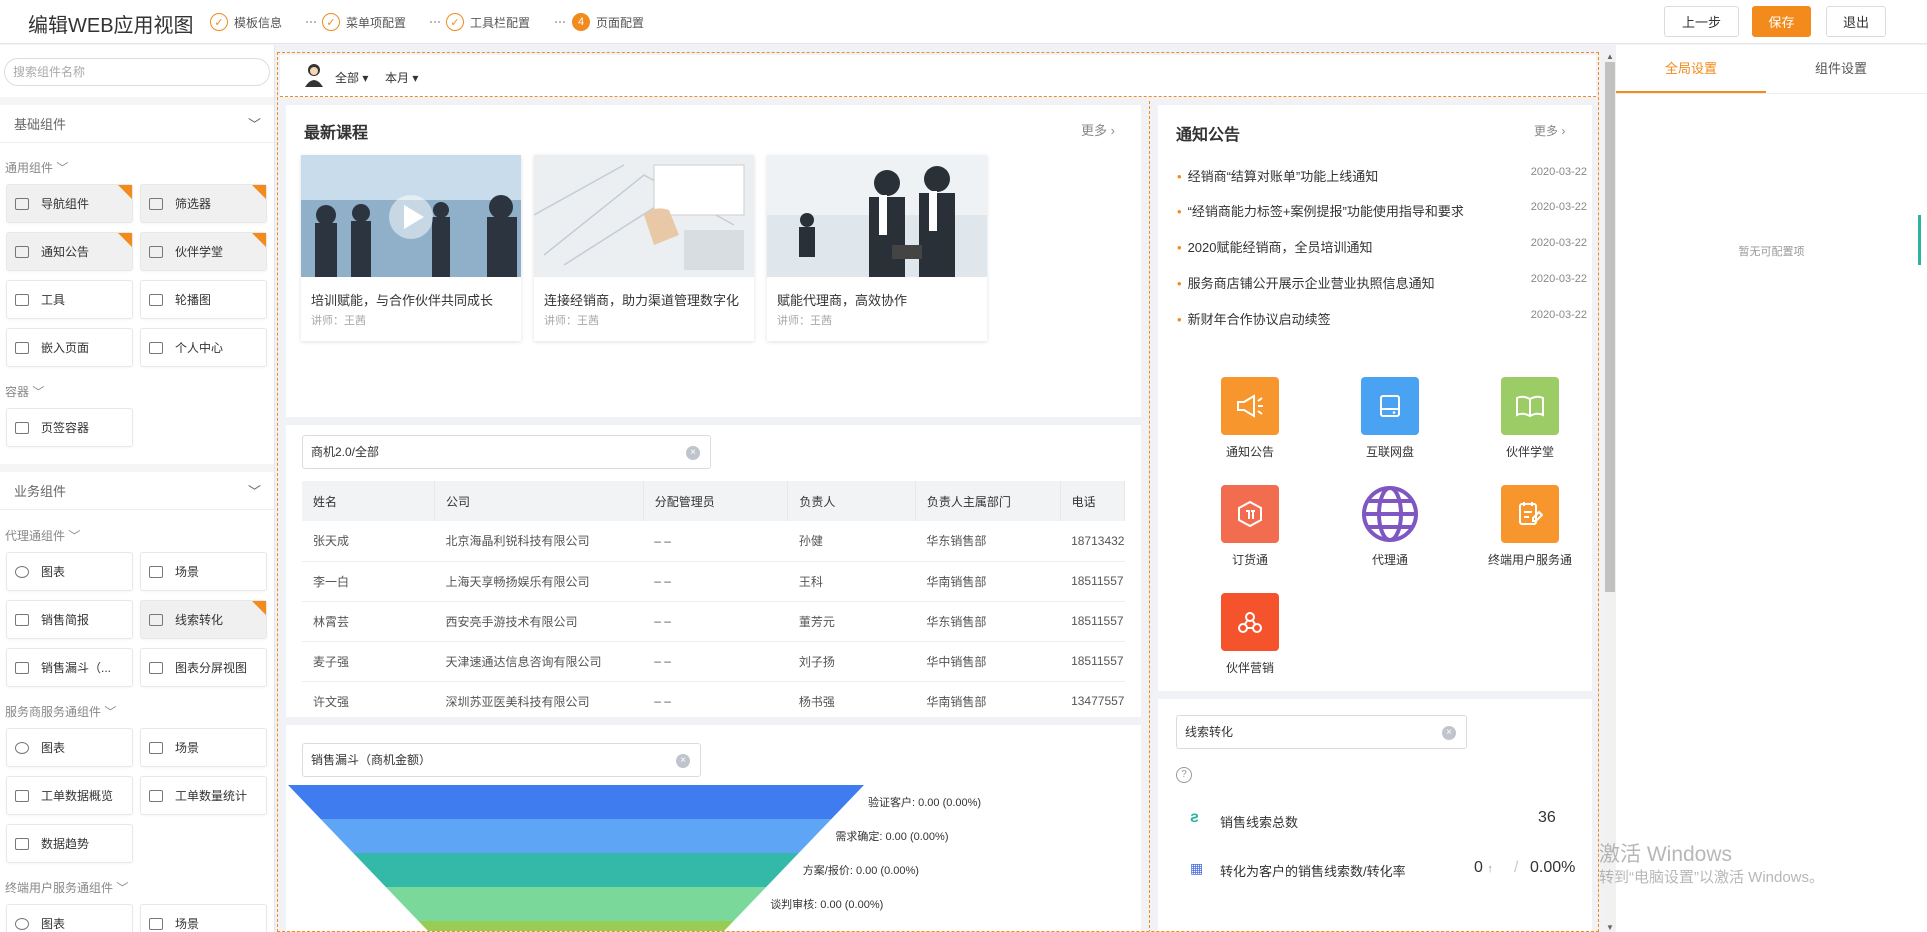 The width and height of the screenshot is (1927, 932). Describe the element at coordinates (988, 501) in the screenshot. I see `col-dept: 负责人主属部门` at that location.